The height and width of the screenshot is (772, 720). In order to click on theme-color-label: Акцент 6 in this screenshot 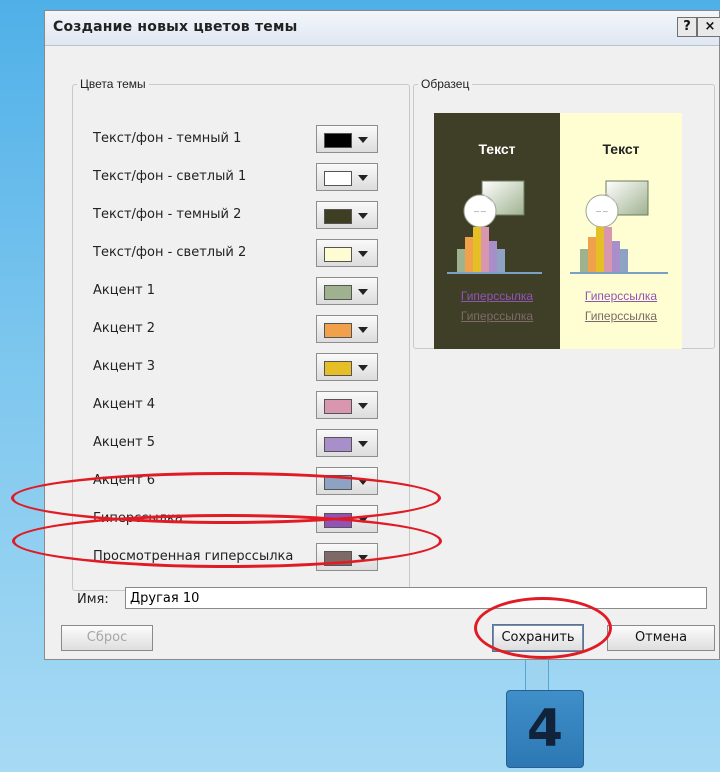, I will do `click(124, 480)`.